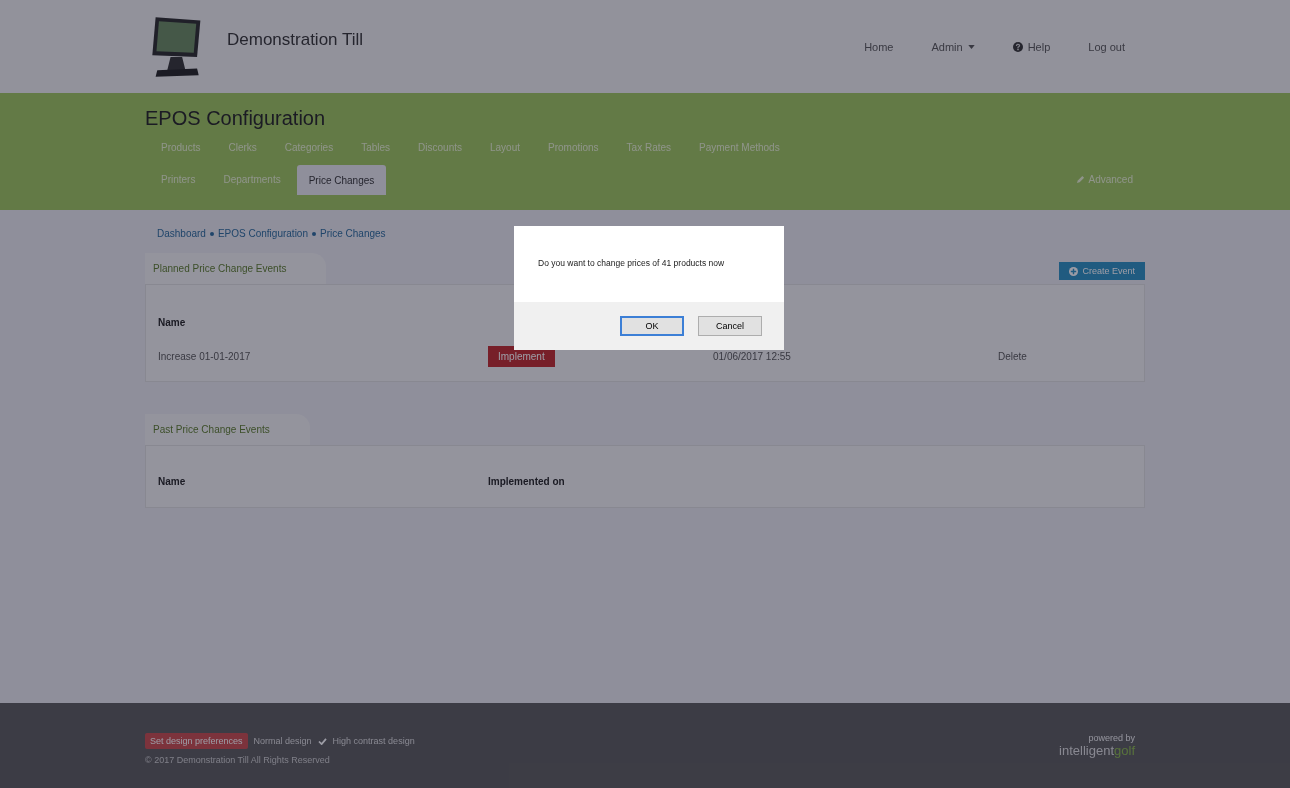  What do you see at coordinates (1074, 271) in the screenshot?
I see `plus-circle-icon` at bounding box center [1074, 271].